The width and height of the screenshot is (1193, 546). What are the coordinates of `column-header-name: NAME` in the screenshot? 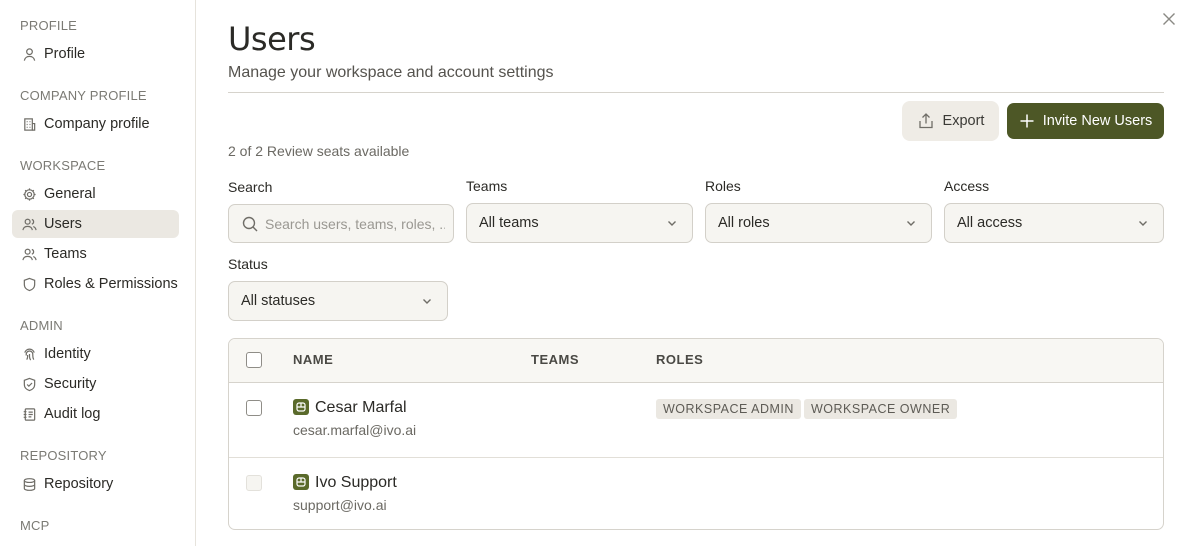 It's located at (313, 359).